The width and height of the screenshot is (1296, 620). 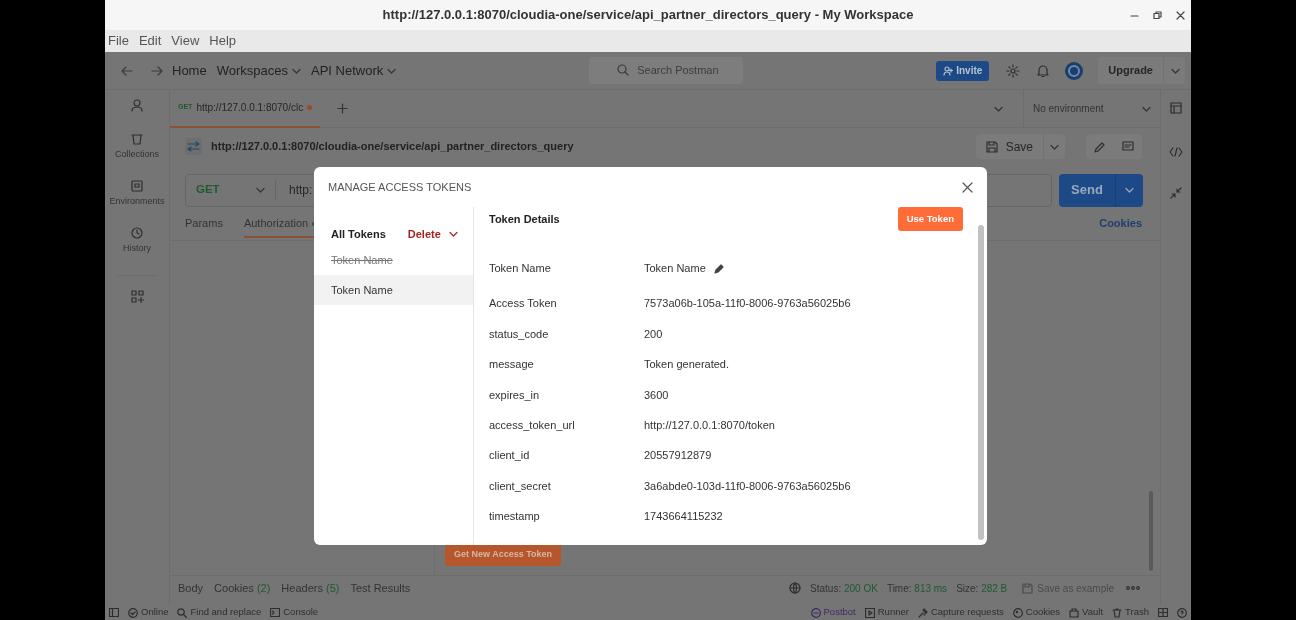 What do you see at coordinates (795, 588) in the screenshot?
I see `globe-icon` at bounding box center [795, 588].